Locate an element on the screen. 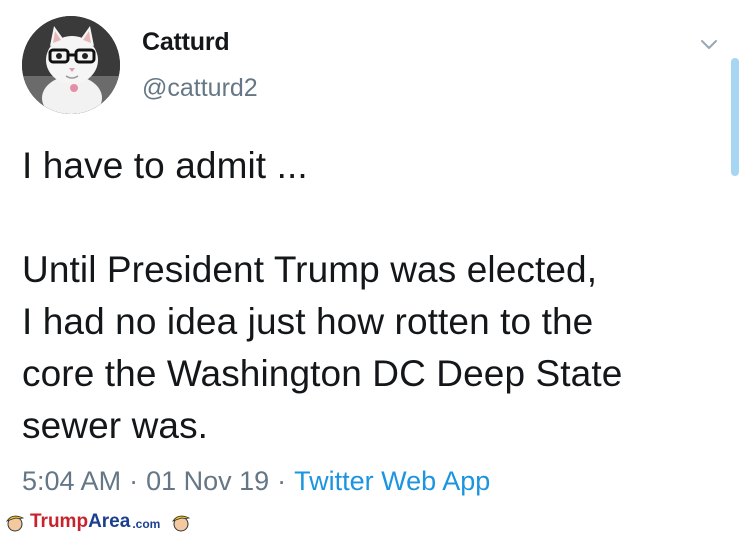 This screenshot has height=535, width=740. watermark-text-area: Area is located at coordinates (109, 521).